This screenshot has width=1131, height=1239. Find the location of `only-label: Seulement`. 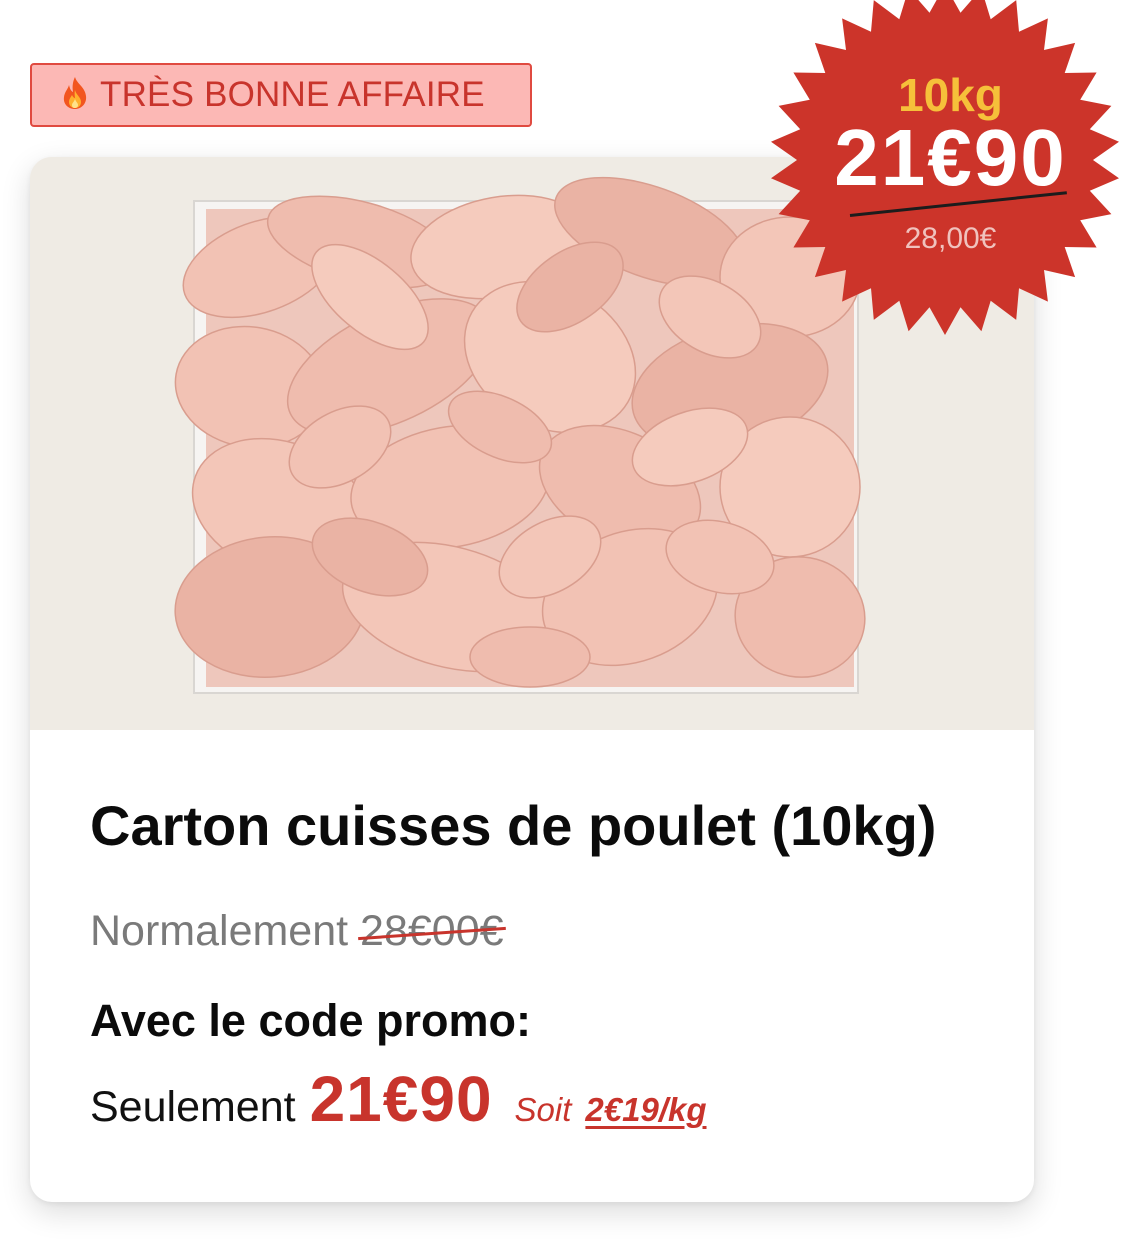

only-label: Seulement is located at coordinates (193, 1107).